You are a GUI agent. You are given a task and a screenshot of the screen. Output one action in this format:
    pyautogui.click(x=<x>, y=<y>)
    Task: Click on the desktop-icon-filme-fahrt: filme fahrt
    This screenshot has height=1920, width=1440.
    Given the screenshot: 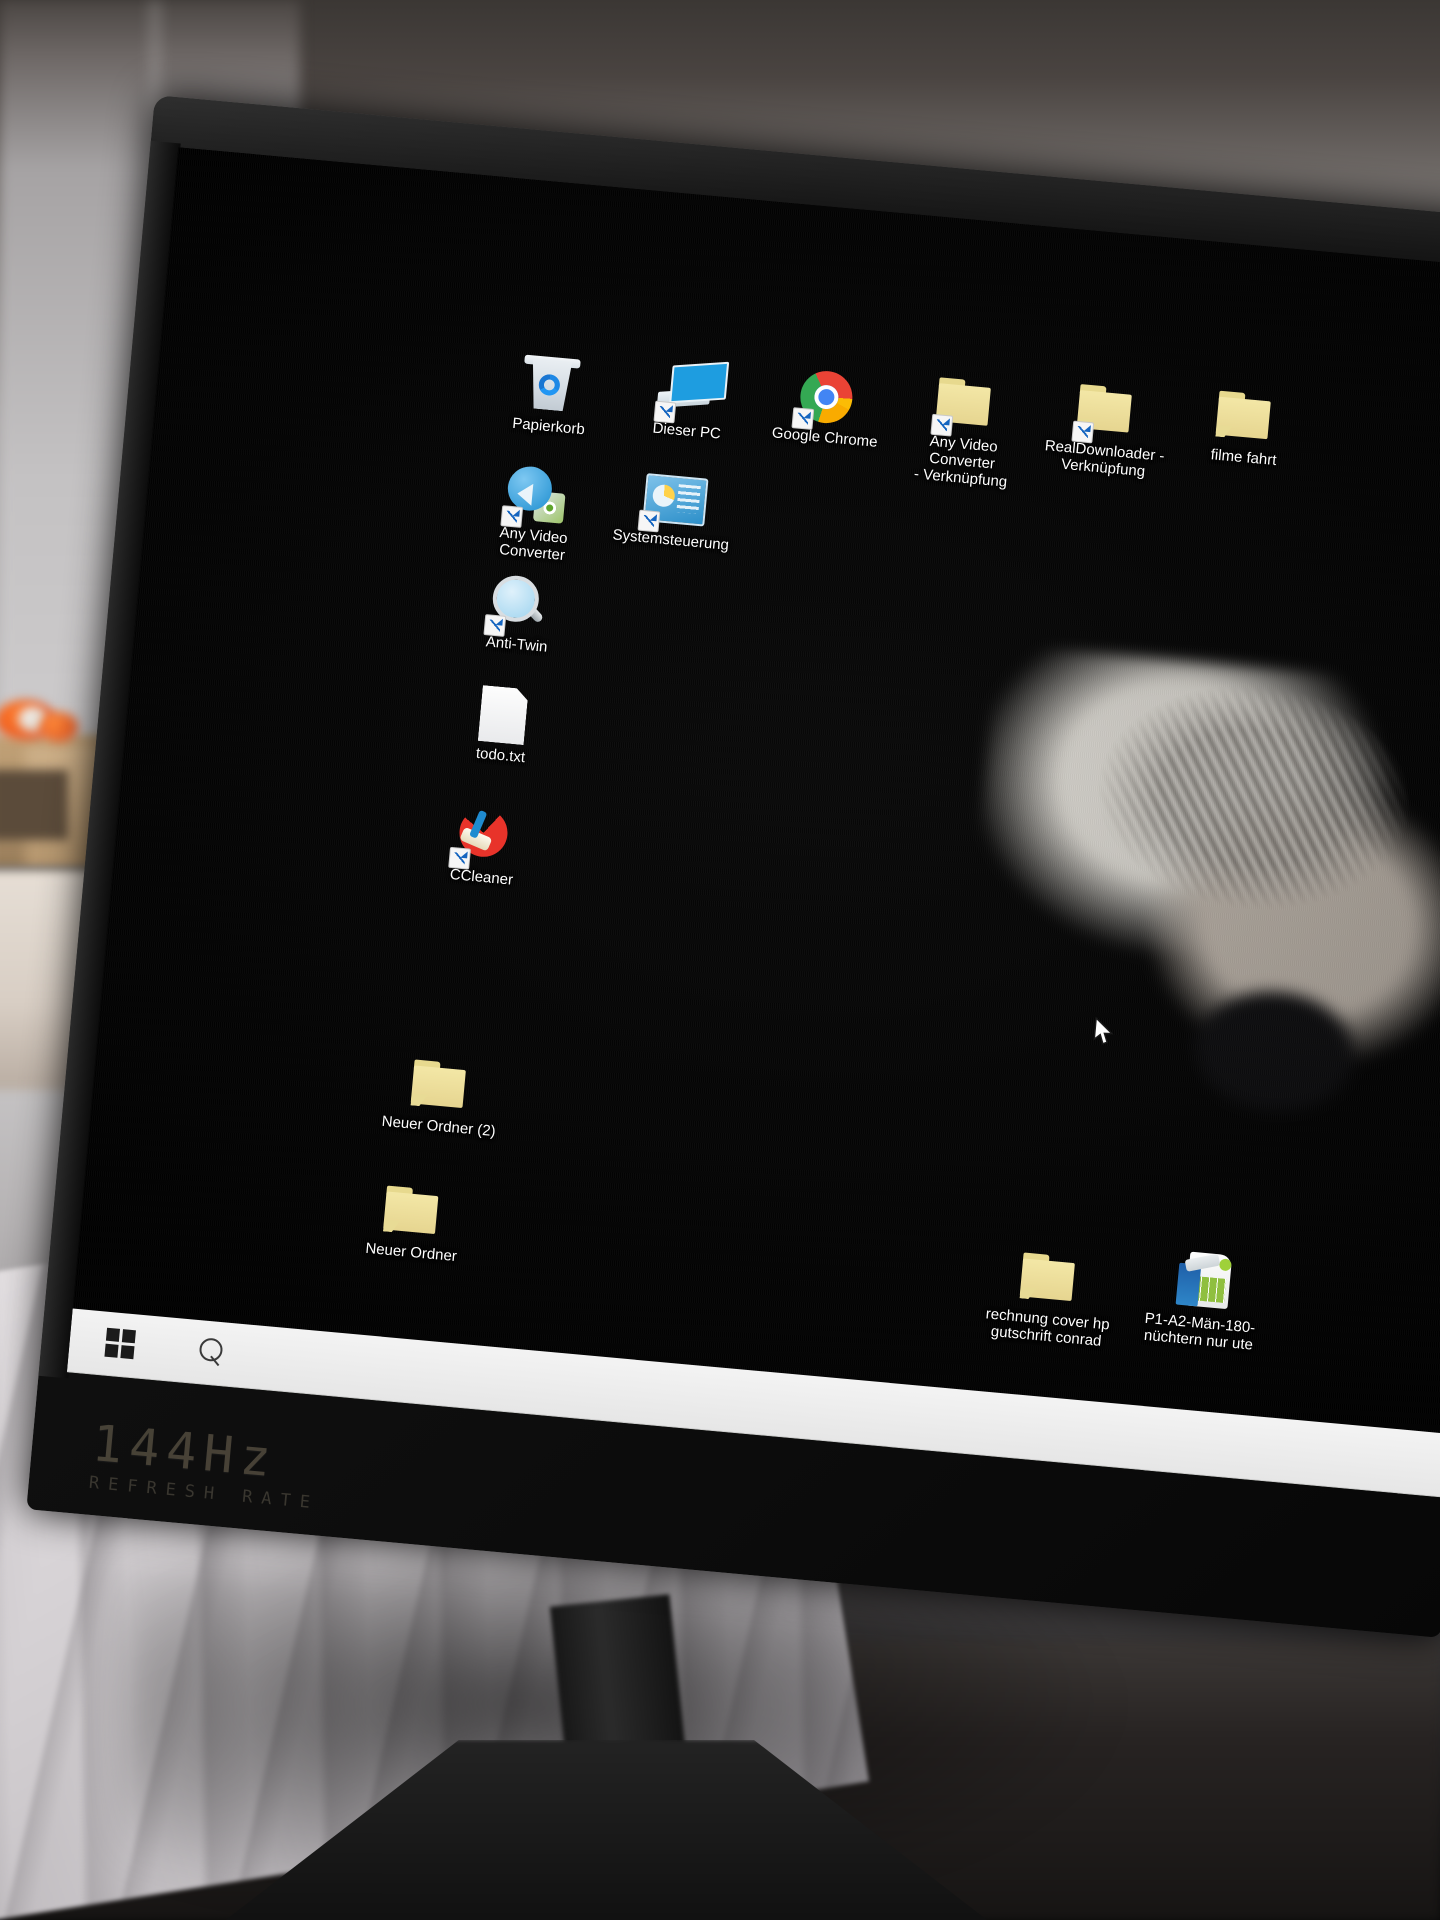 What is the action you would take?
    pyautogui.click(x=1246, y=429)
    